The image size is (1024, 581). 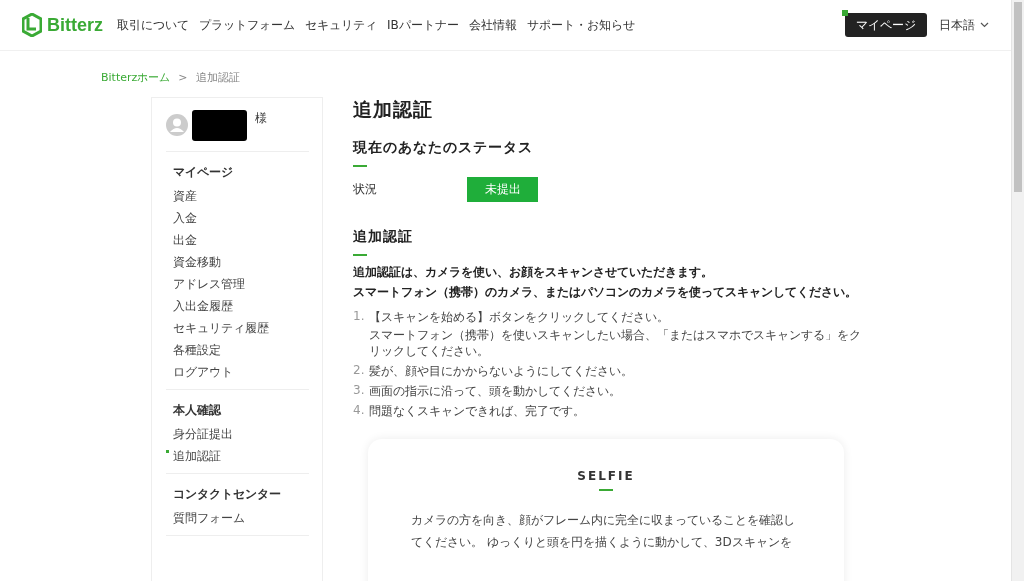 What do you see at coordinates (32, 25) in the screenshot?
I see `hexagon-logo-icon` at bounding box center [32, 25].